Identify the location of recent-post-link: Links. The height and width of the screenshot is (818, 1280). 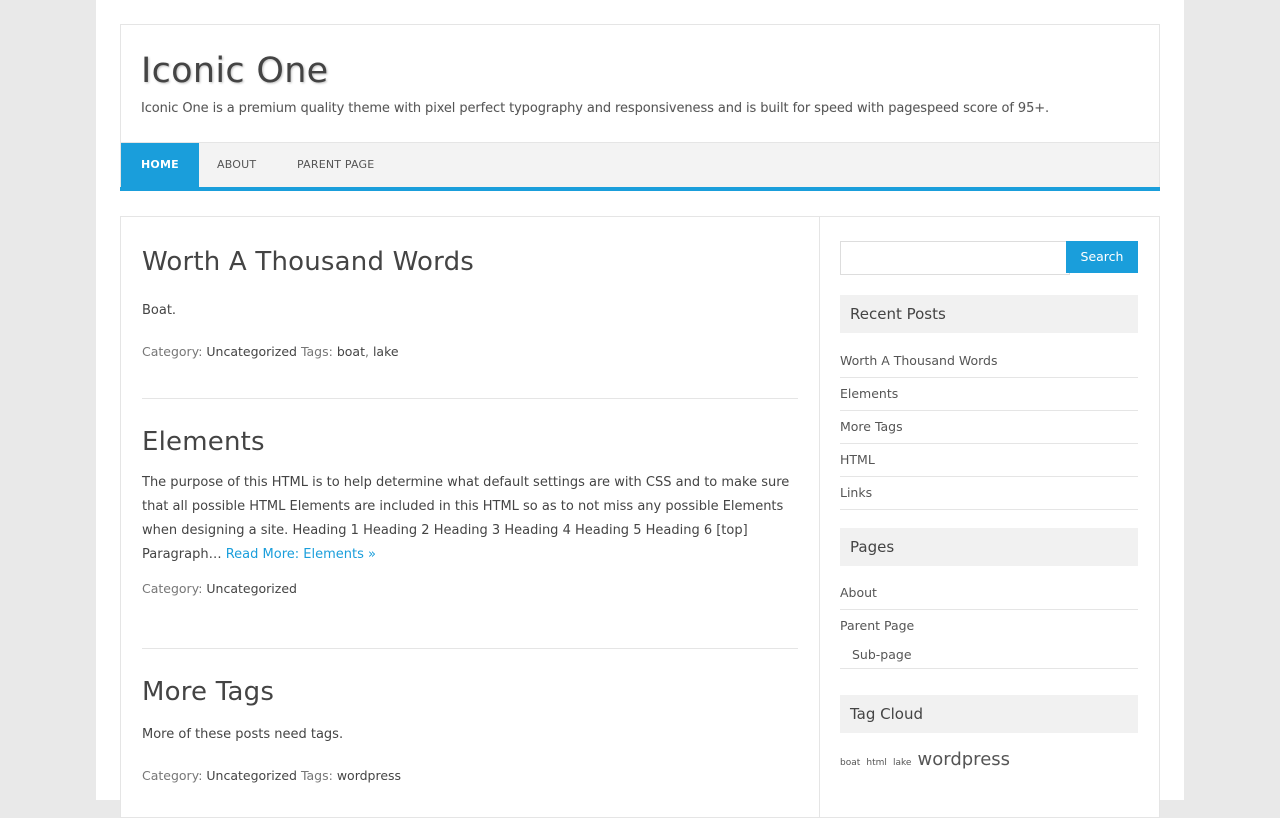
(989, 493).